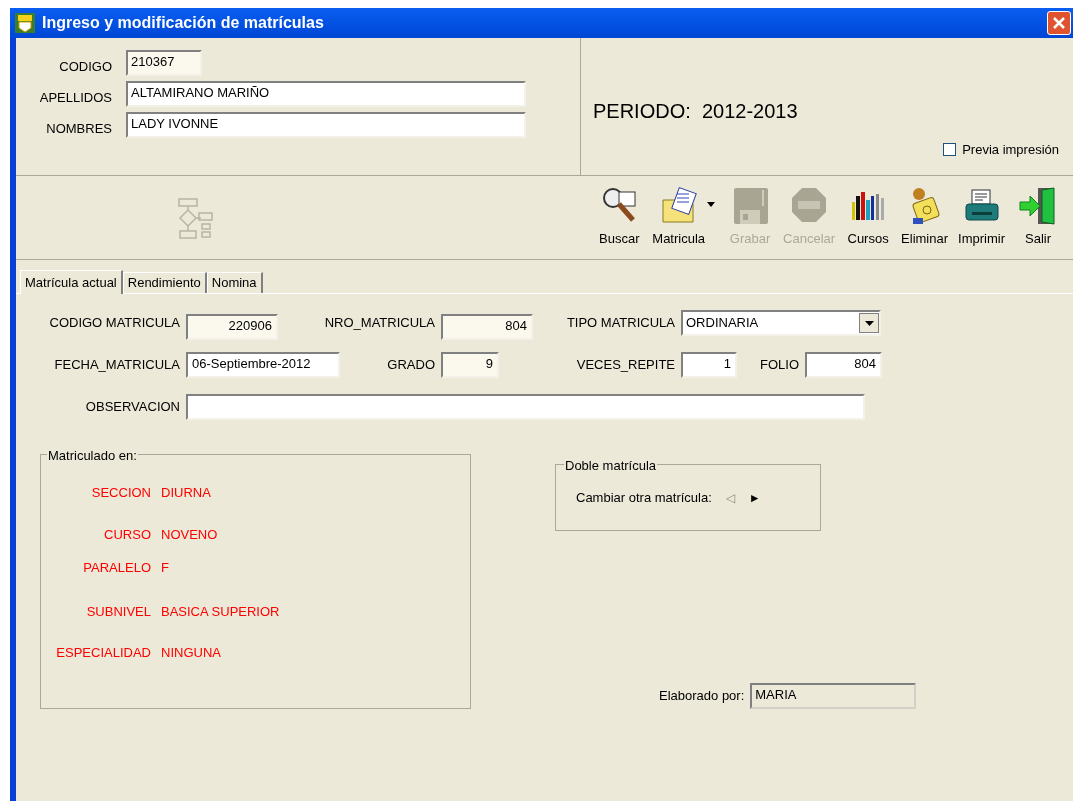 This screenshot has width=1073, height=801. I want to click on exit-icon, so click(1038, 206).